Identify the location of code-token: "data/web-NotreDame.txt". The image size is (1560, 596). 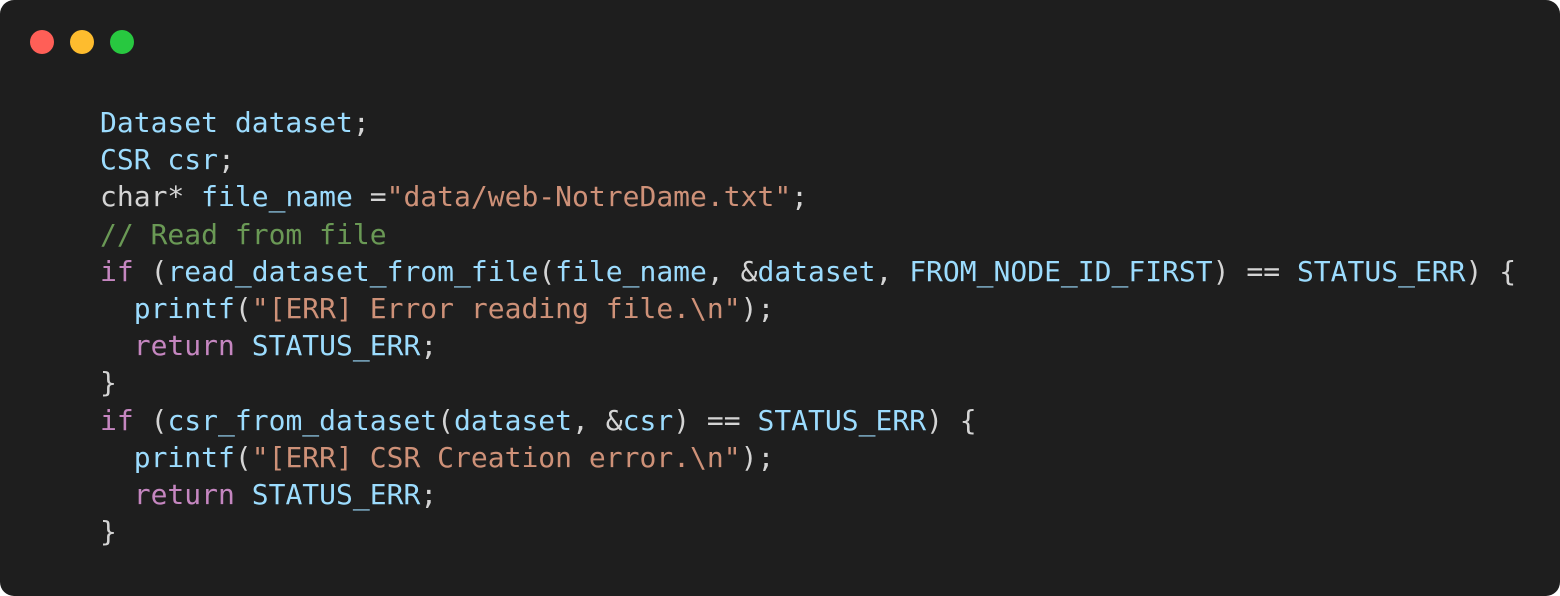
(589, 197).